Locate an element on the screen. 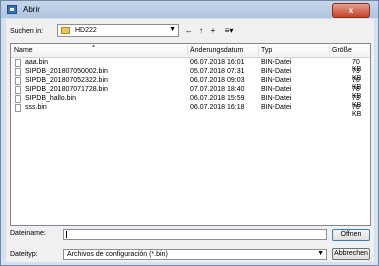 The width and height of the screenshot is (379, 266). file-name: SIPDB_hallo.bin is located at coordinates (50, 98).